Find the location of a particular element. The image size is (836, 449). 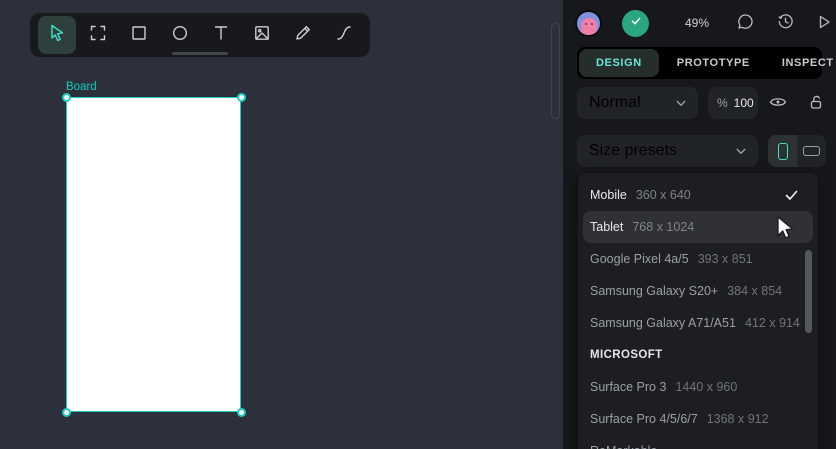

percent-symbol: % is located at coordinates (722, 103).